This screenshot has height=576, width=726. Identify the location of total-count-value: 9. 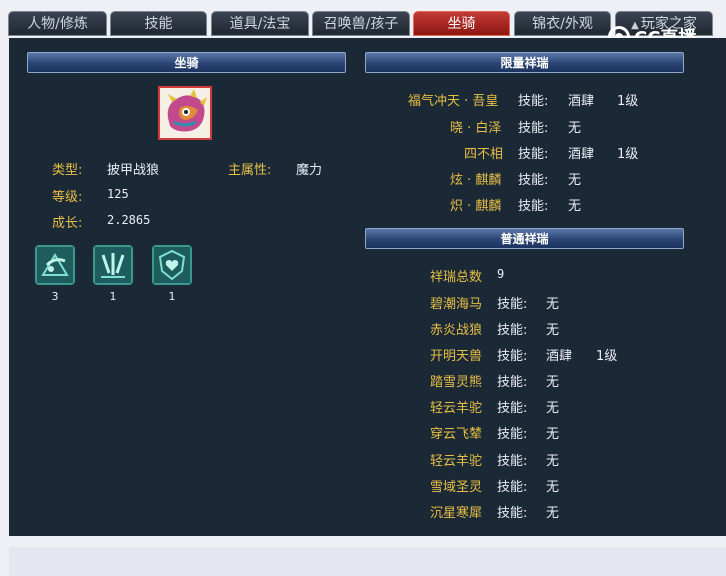
(501, 274).